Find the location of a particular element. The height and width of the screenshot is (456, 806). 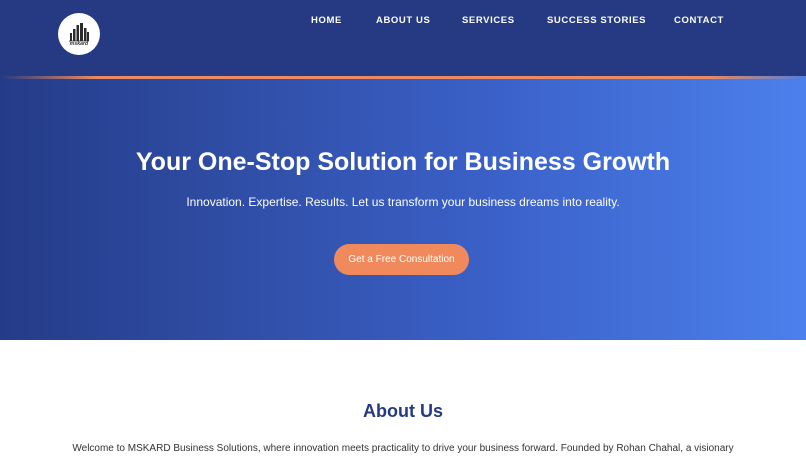

nav-home: HOME is located at coordinates (326, 20).